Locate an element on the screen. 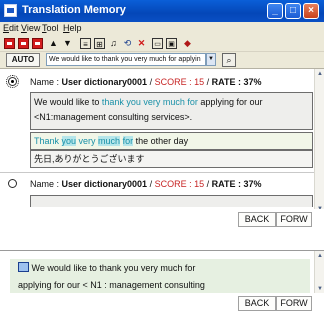  down-arrow-icon: ▼ is located at coordinates (67, 43).